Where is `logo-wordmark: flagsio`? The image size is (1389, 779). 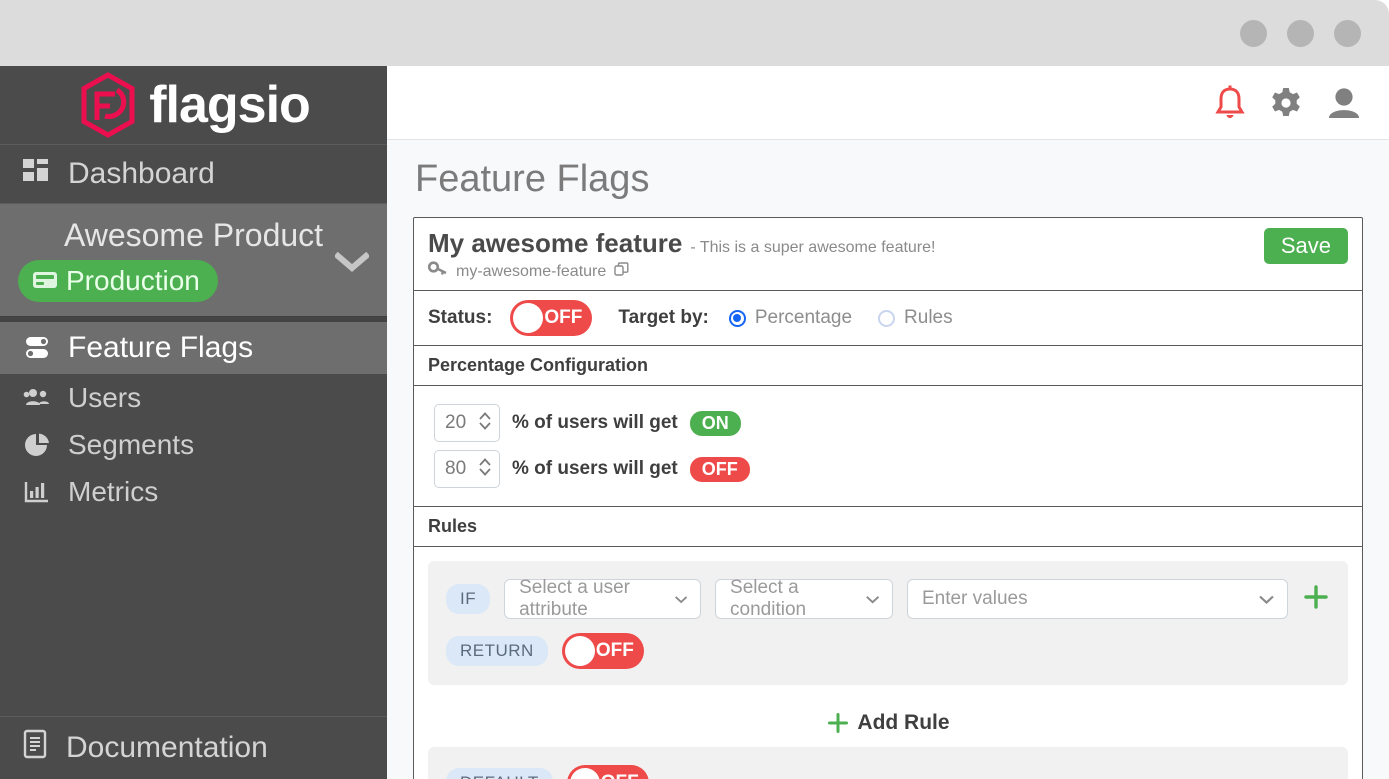
logo-wordmark: flagsio is located at coordinates (230, 105).